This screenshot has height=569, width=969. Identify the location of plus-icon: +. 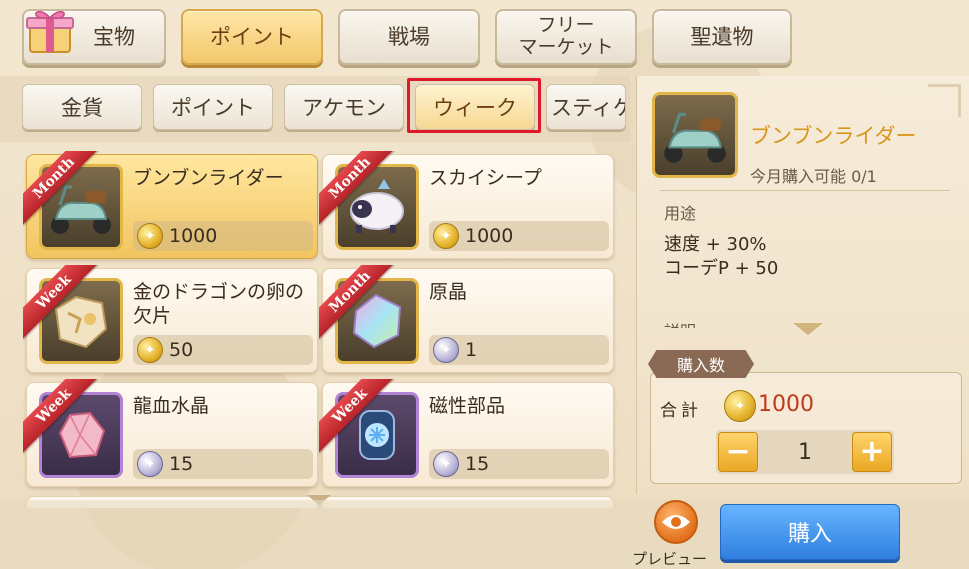
(872, 451).